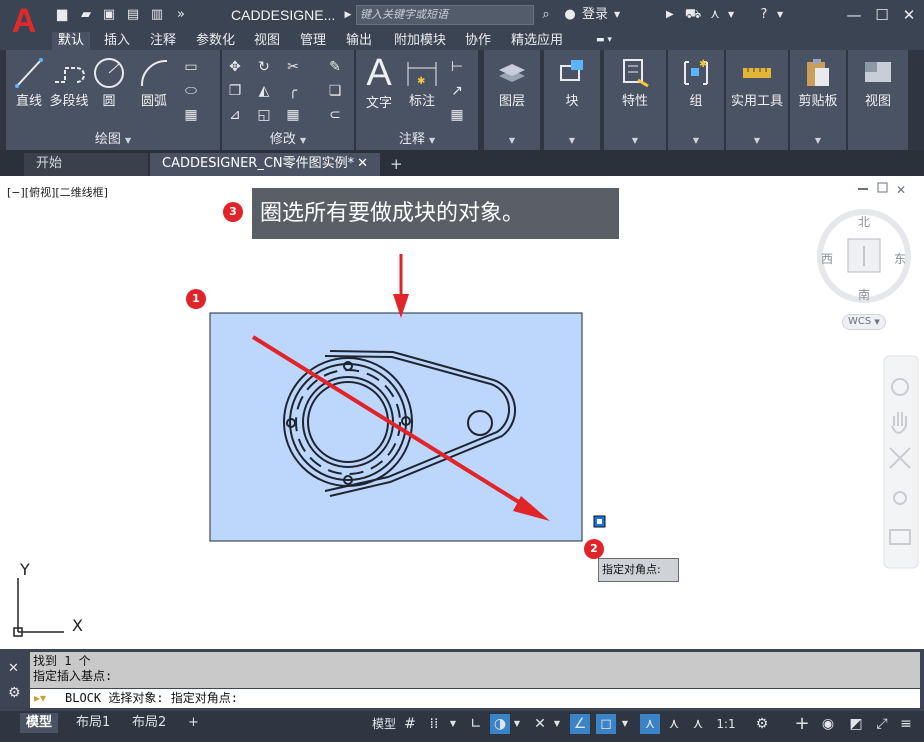 This screenshot has height=742, width=924. I want to click on auto-scale-icon: ⋏, so click(674, 724).